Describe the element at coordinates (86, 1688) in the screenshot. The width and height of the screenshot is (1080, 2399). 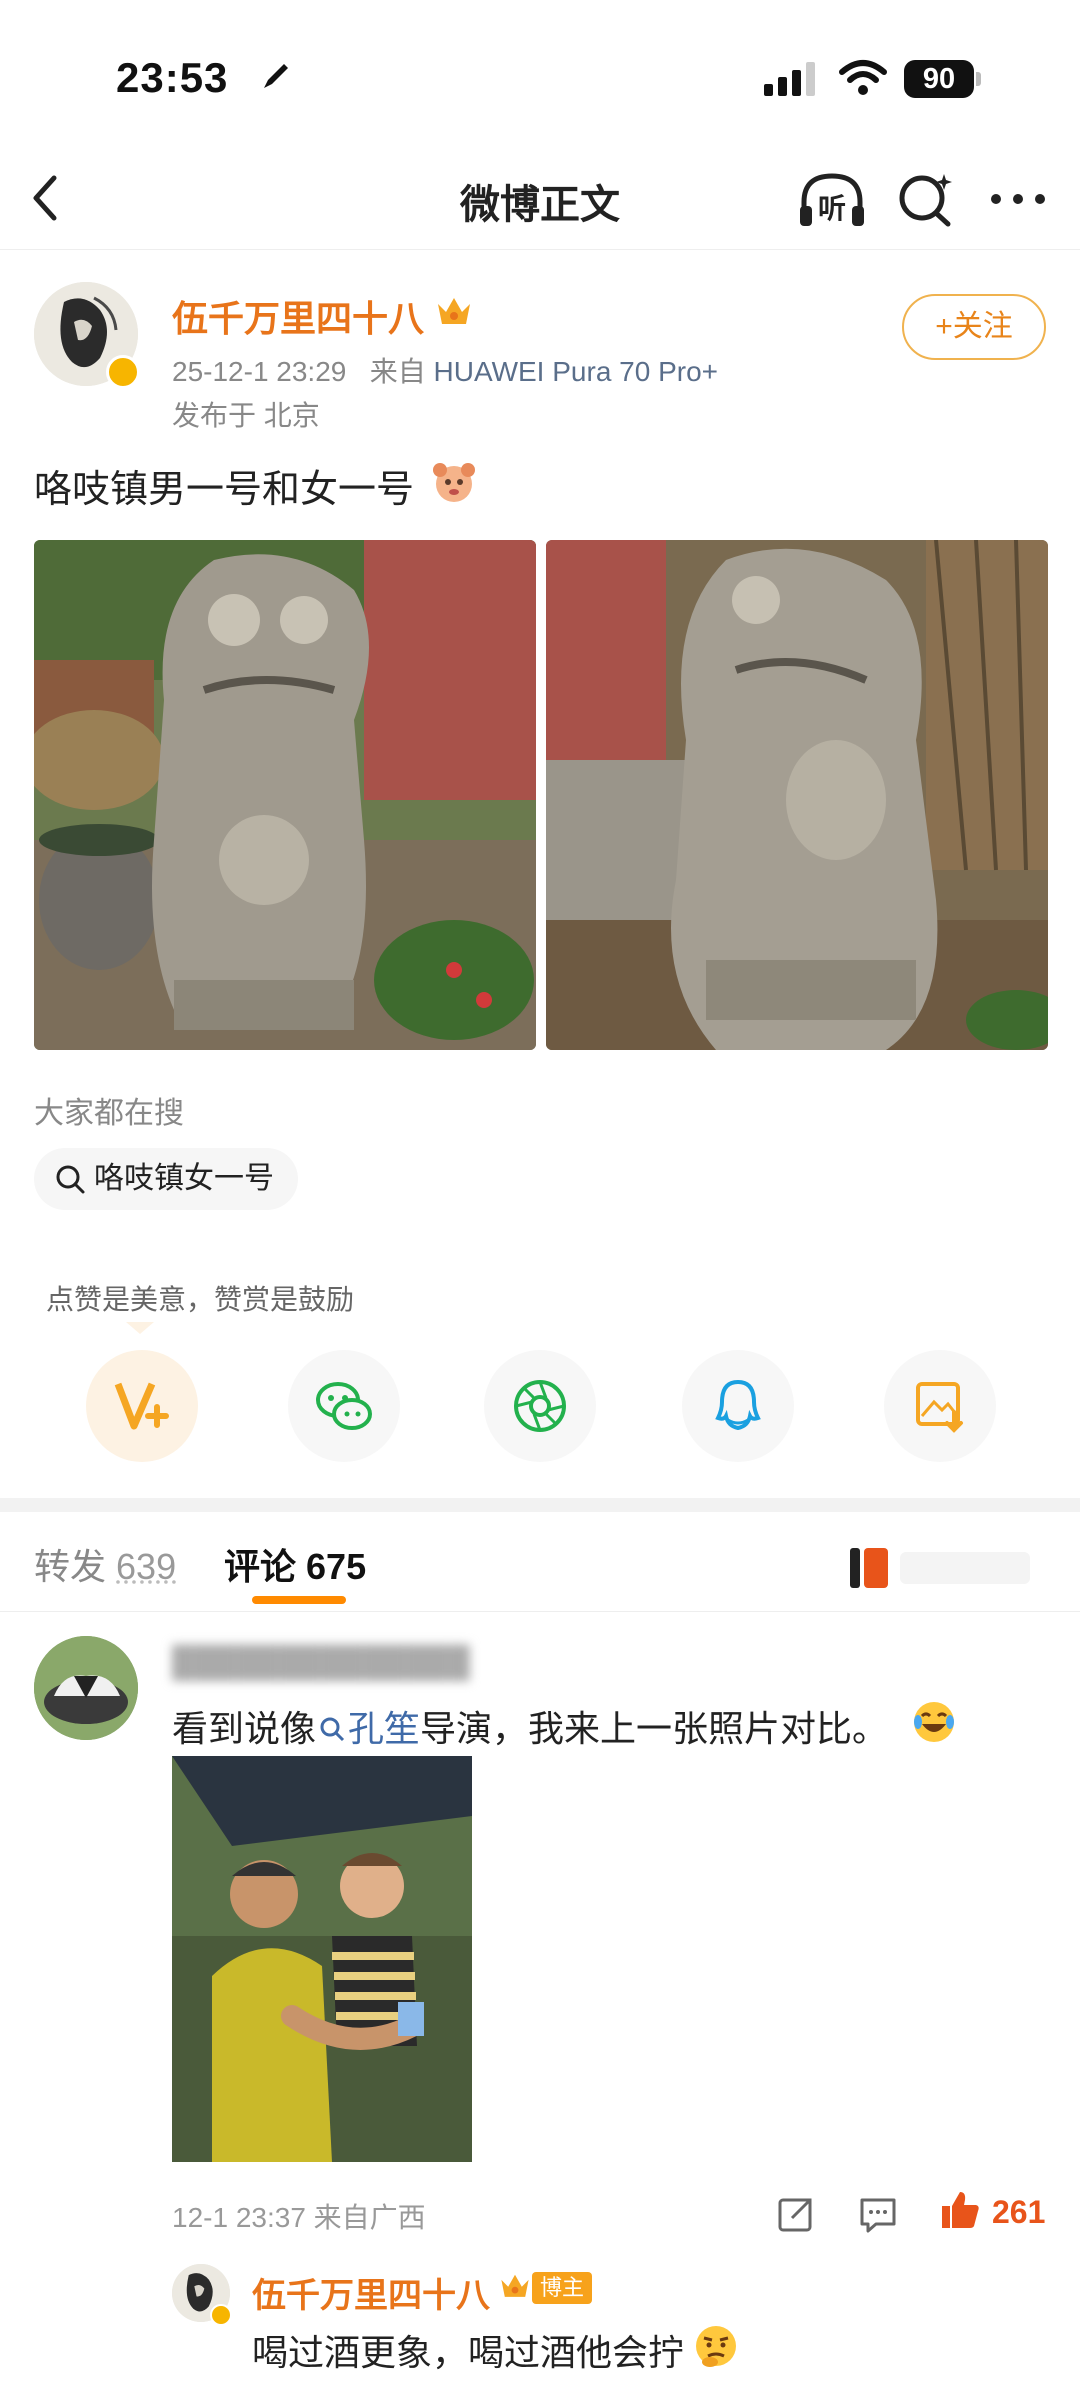
I see `commenter-avatar` at that location.